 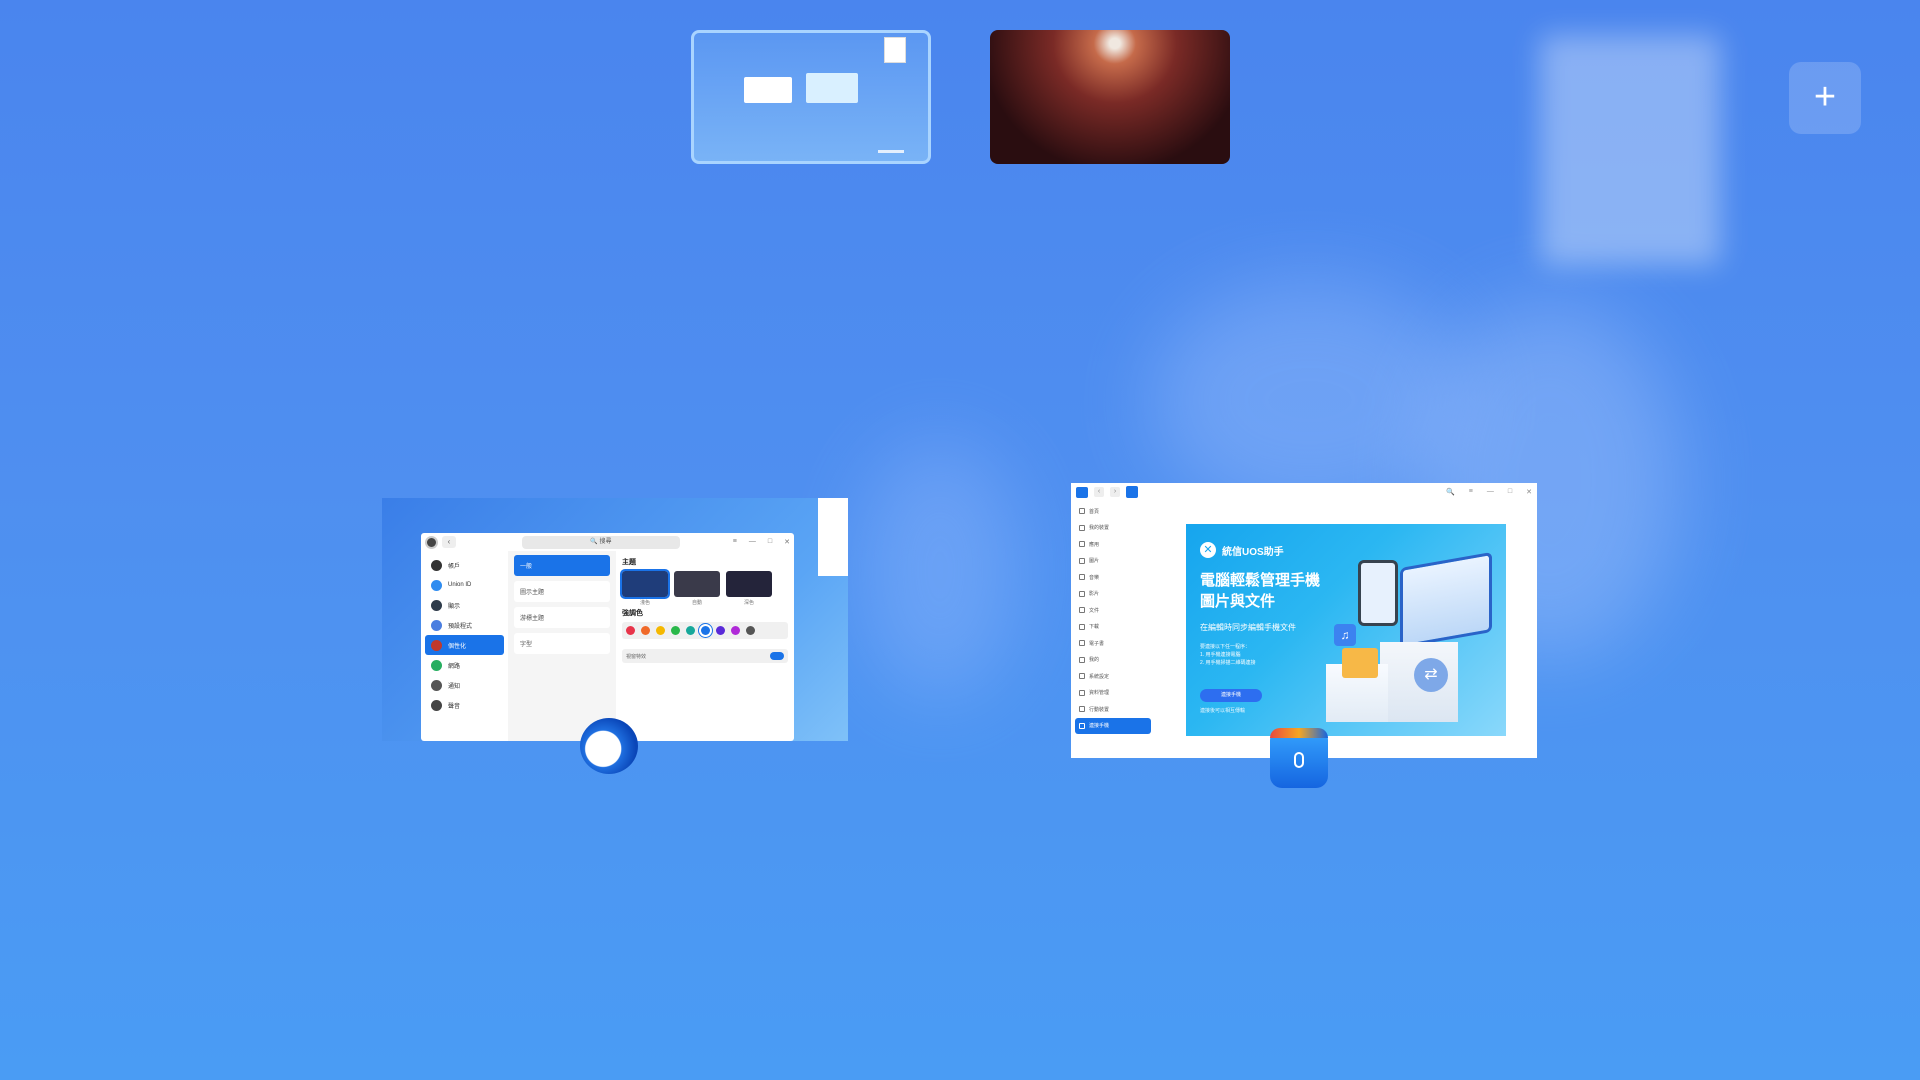 What do you see at coordinates (1113, 676) in the screenshot?
I see `sidebar-item: 系統設定` at bounding box center [1113, 676].